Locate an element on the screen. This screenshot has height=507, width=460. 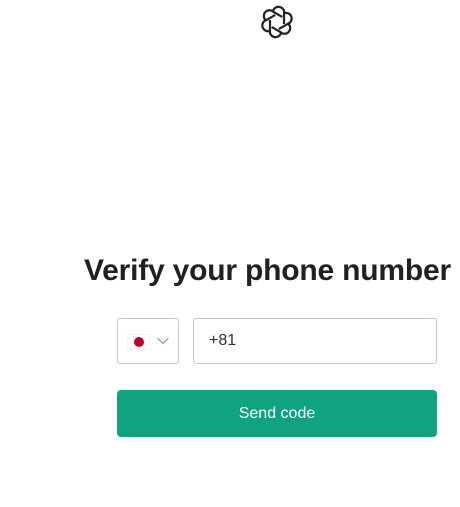
chevron-down-icon is located at coordinates (163, 341).